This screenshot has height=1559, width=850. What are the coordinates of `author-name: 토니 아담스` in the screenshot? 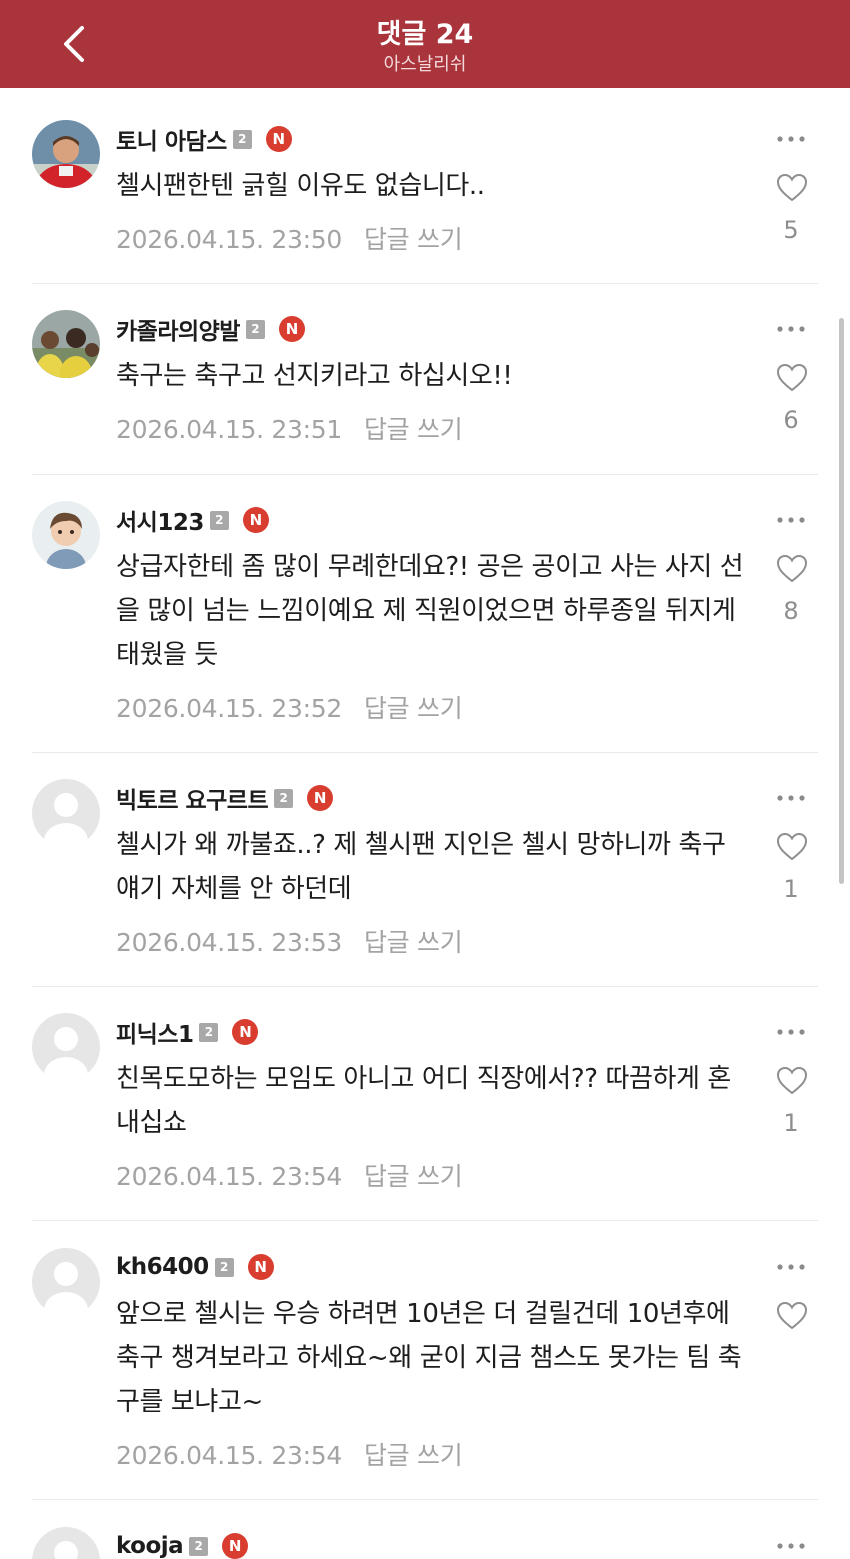 It's located at (171, 139).